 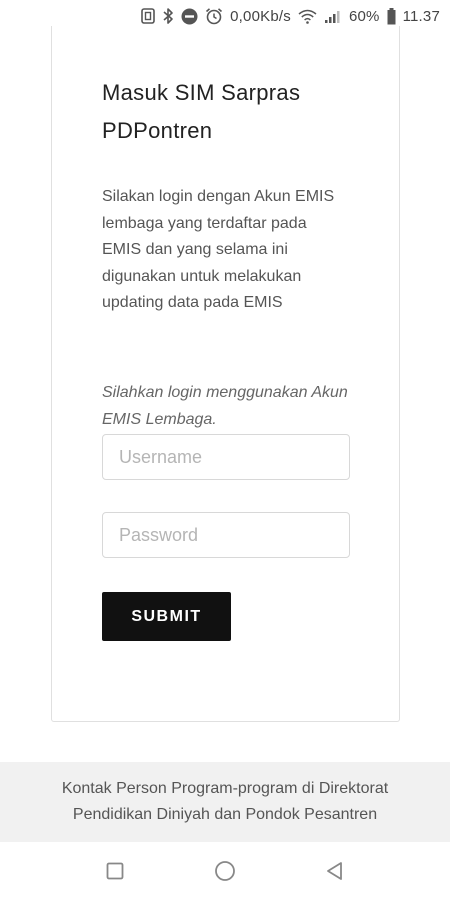 What do you see at coordinates (201, 111) in the screenshot?
I see `page-title: Masuk SIM Sarpras PDPontren` at bounding box center [201, 111].